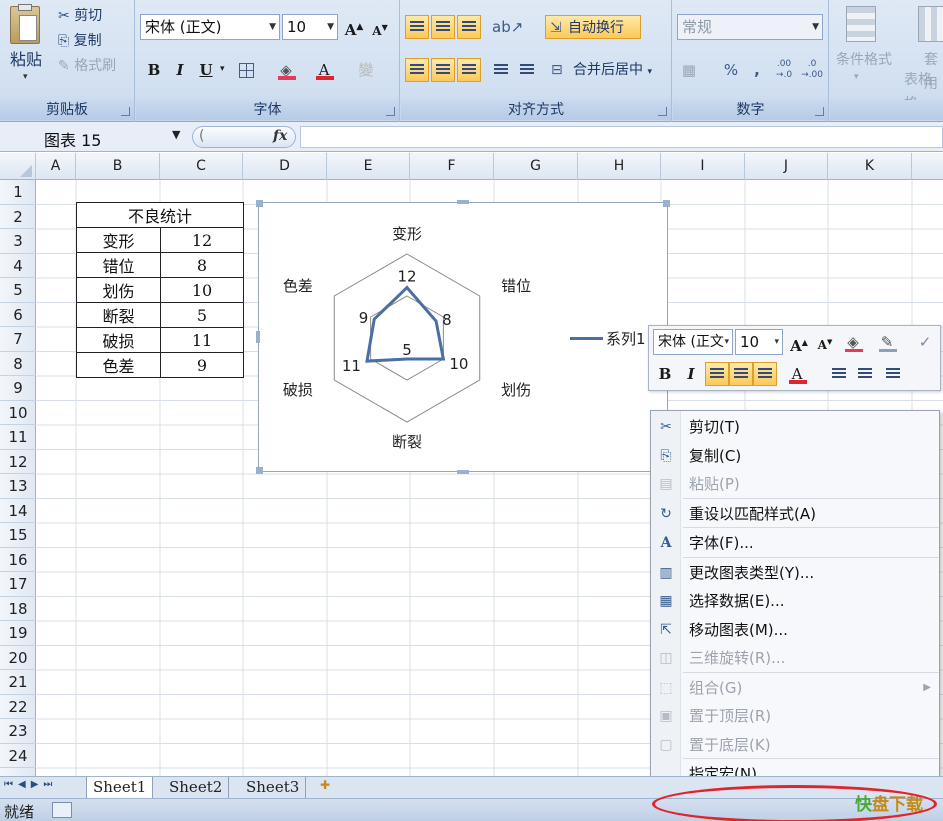  I want to click on orientation-button: ab↗, so click(507, 27).